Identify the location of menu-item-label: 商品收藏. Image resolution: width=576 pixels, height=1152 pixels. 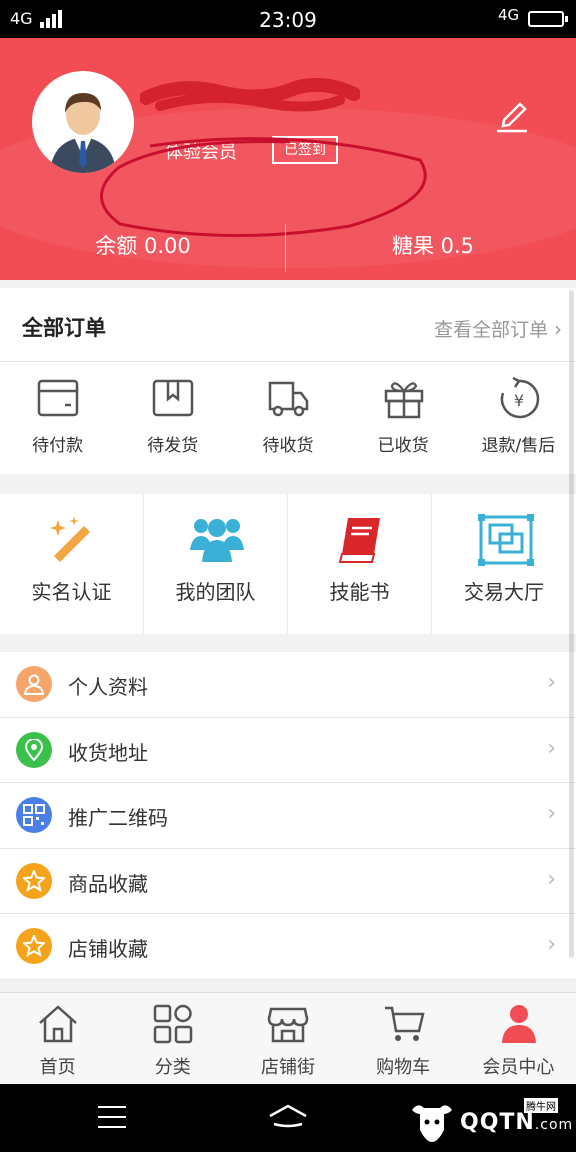
(108, 883).